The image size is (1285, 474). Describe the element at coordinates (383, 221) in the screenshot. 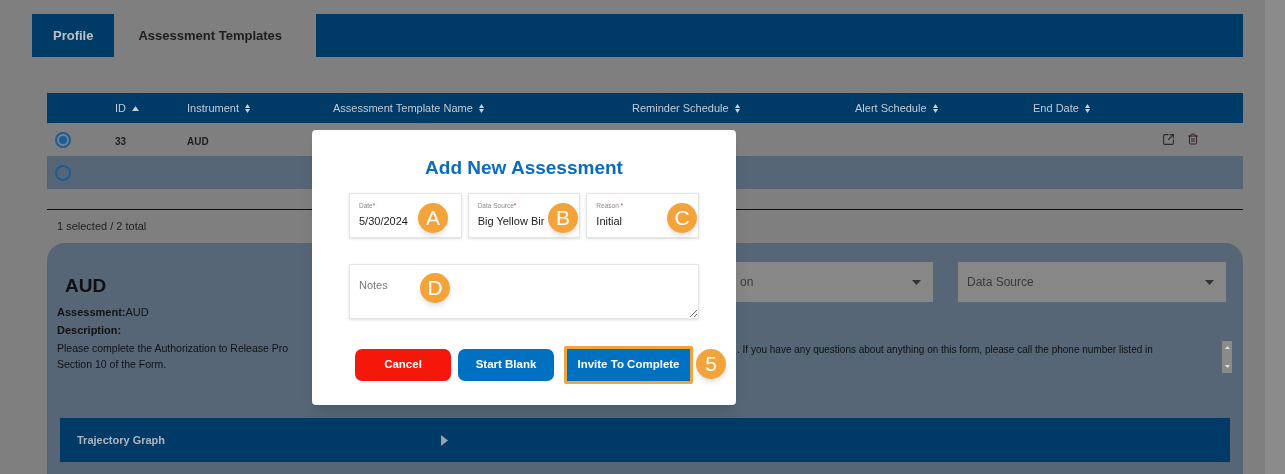

I see `field-value: 5/30/2024` at that location.